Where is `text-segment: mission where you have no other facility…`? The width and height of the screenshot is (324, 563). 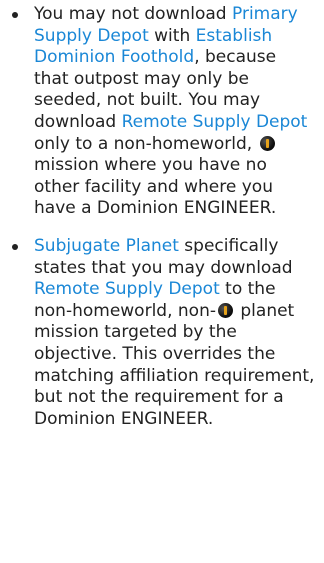 text-segment: mission where you have no other facility… is located at coordinates (155, 187).